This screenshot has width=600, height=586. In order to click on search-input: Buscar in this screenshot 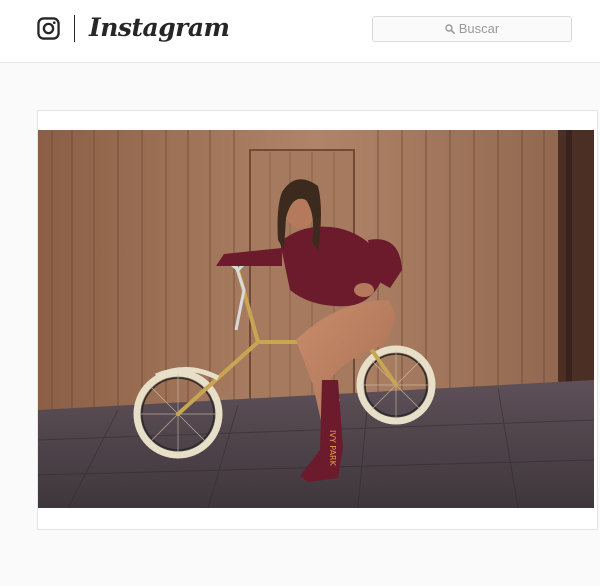, I will do `click(472, 29)`.